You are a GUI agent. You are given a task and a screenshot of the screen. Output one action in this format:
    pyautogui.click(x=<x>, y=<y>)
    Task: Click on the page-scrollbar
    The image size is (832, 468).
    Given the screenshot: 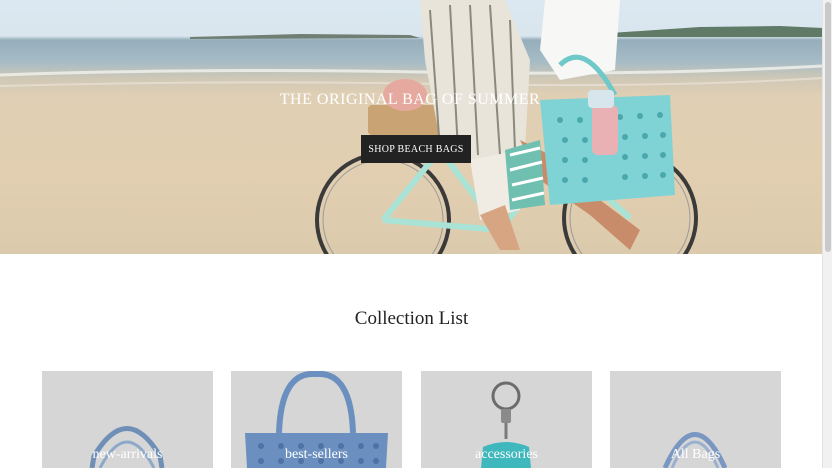 What is the action you would take?
    pyautogui.click(x=827, y=234)
    